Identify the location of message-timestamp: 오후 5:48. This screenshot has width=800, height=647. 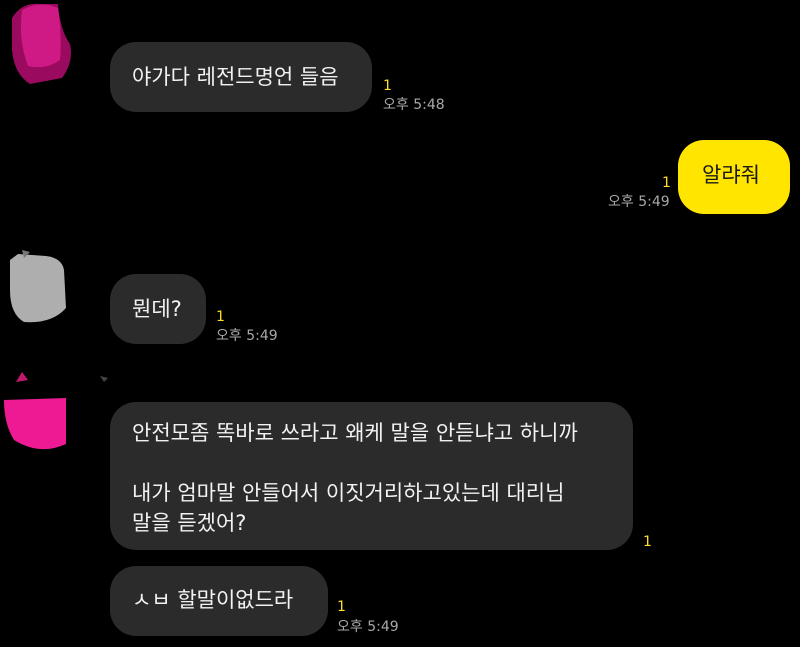
(414, 105).